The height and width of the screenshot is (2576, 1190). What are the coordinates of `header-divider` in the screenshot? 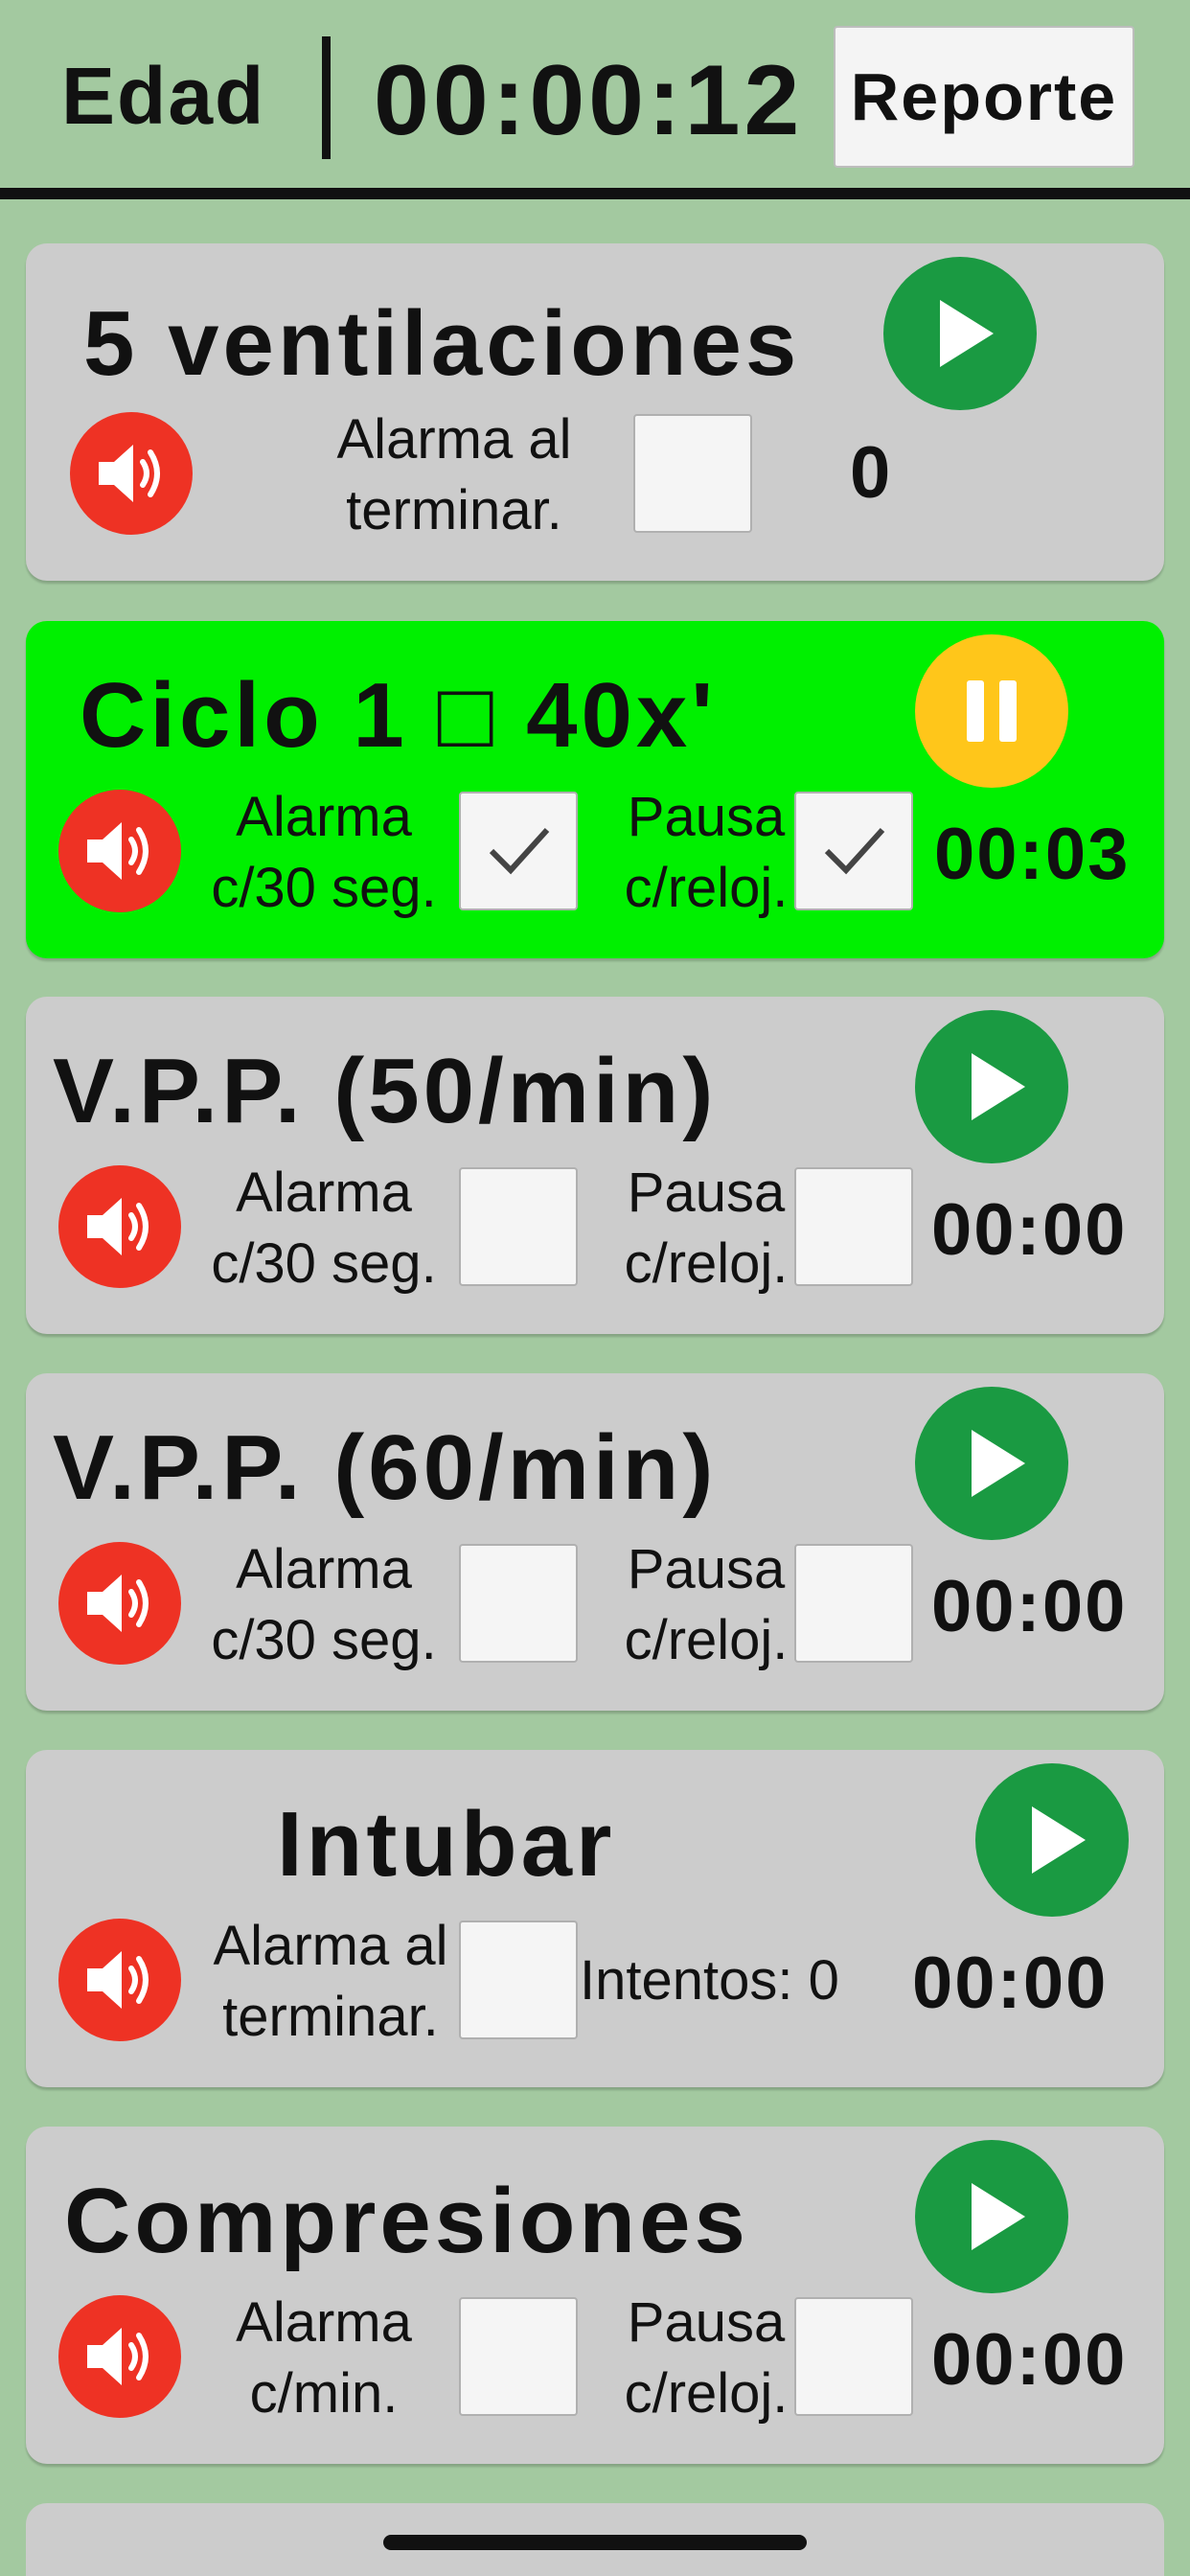 It's located at (326, 97).